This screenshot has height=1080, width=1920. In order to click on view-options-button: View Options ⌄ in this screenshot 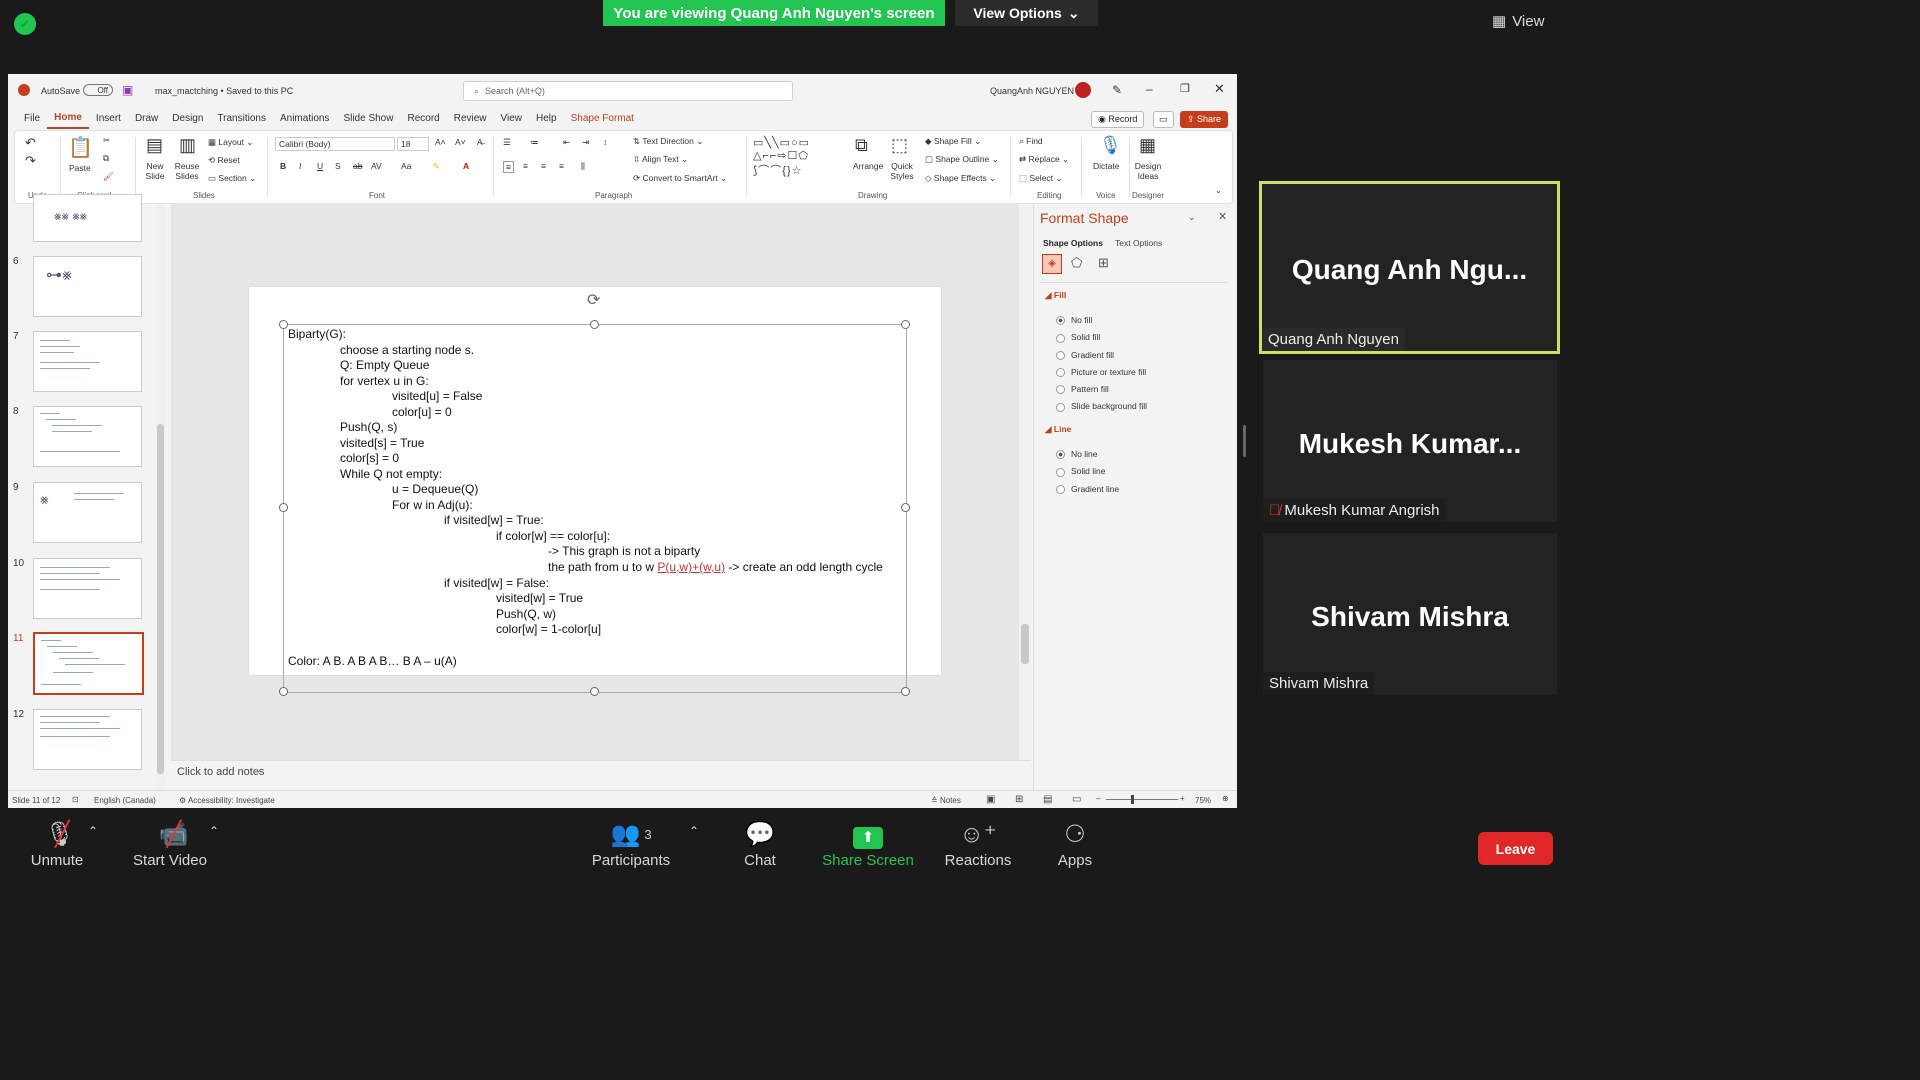, I will do `click(1026, 13)`.